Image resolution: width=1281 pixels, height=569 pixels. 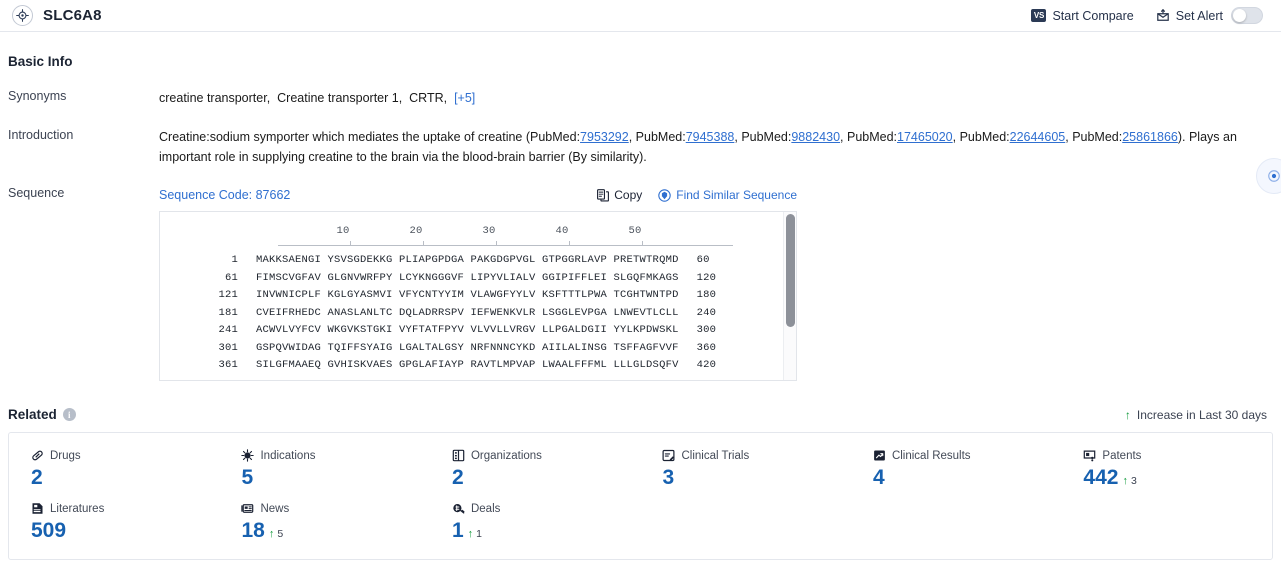 I want to click on card-label: Organizations, so click(x=506, y=455).